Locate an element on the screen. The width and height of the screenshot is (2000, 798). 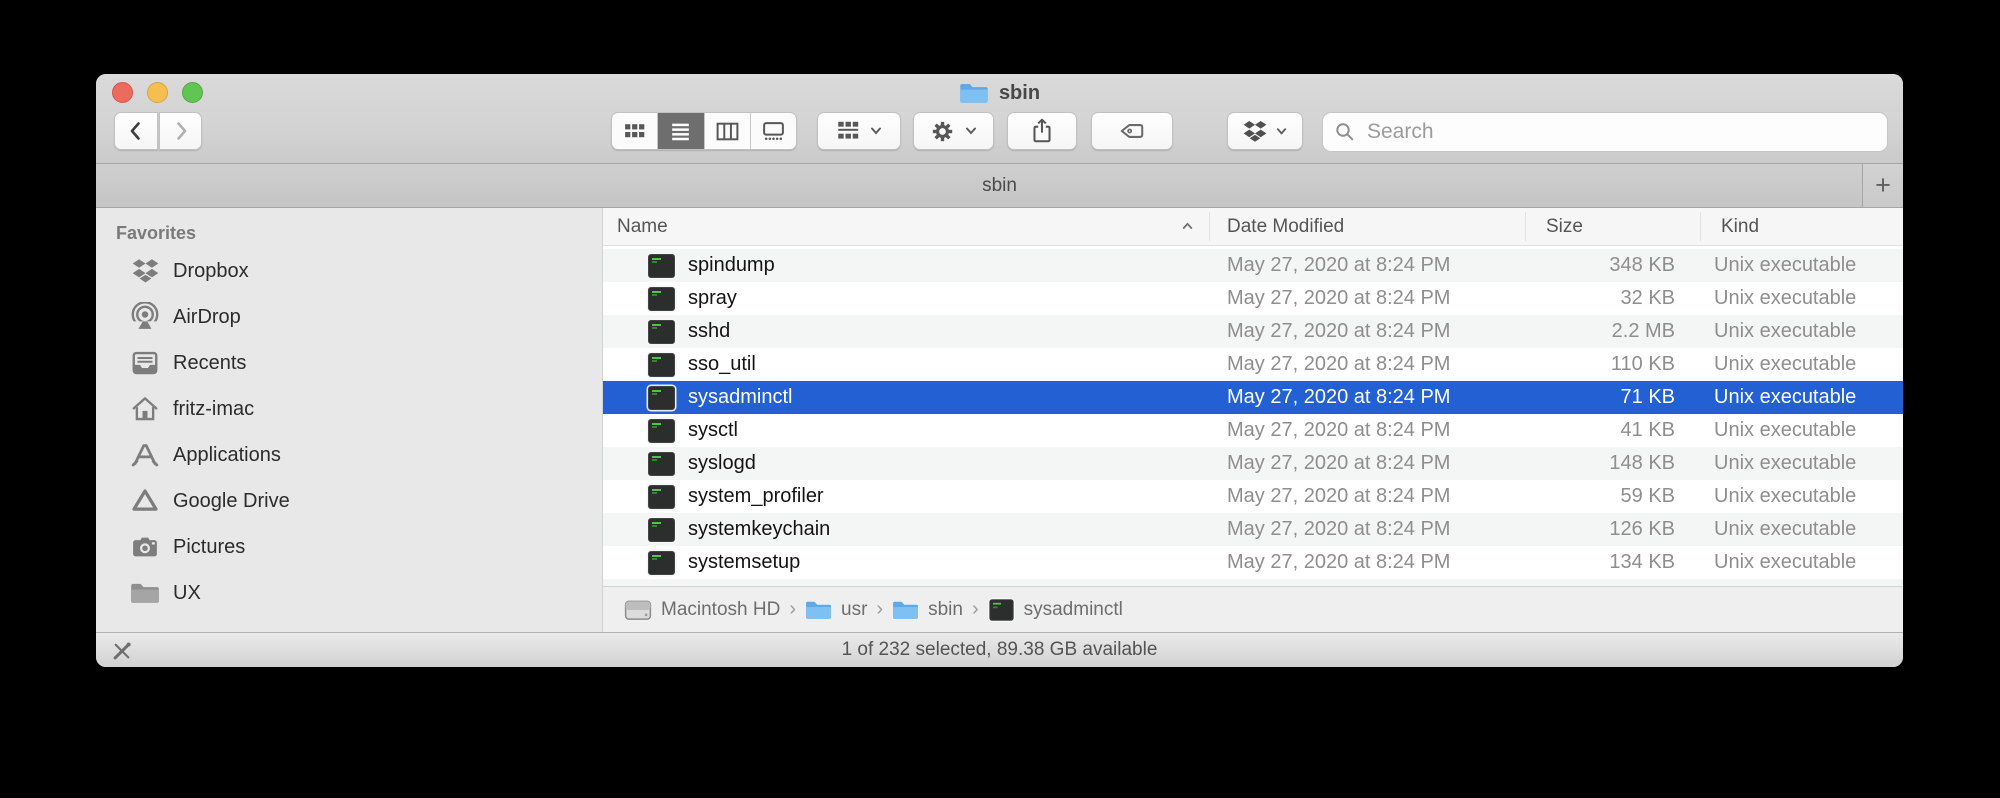
table-row-partial is located at coordinates (1253, 582).